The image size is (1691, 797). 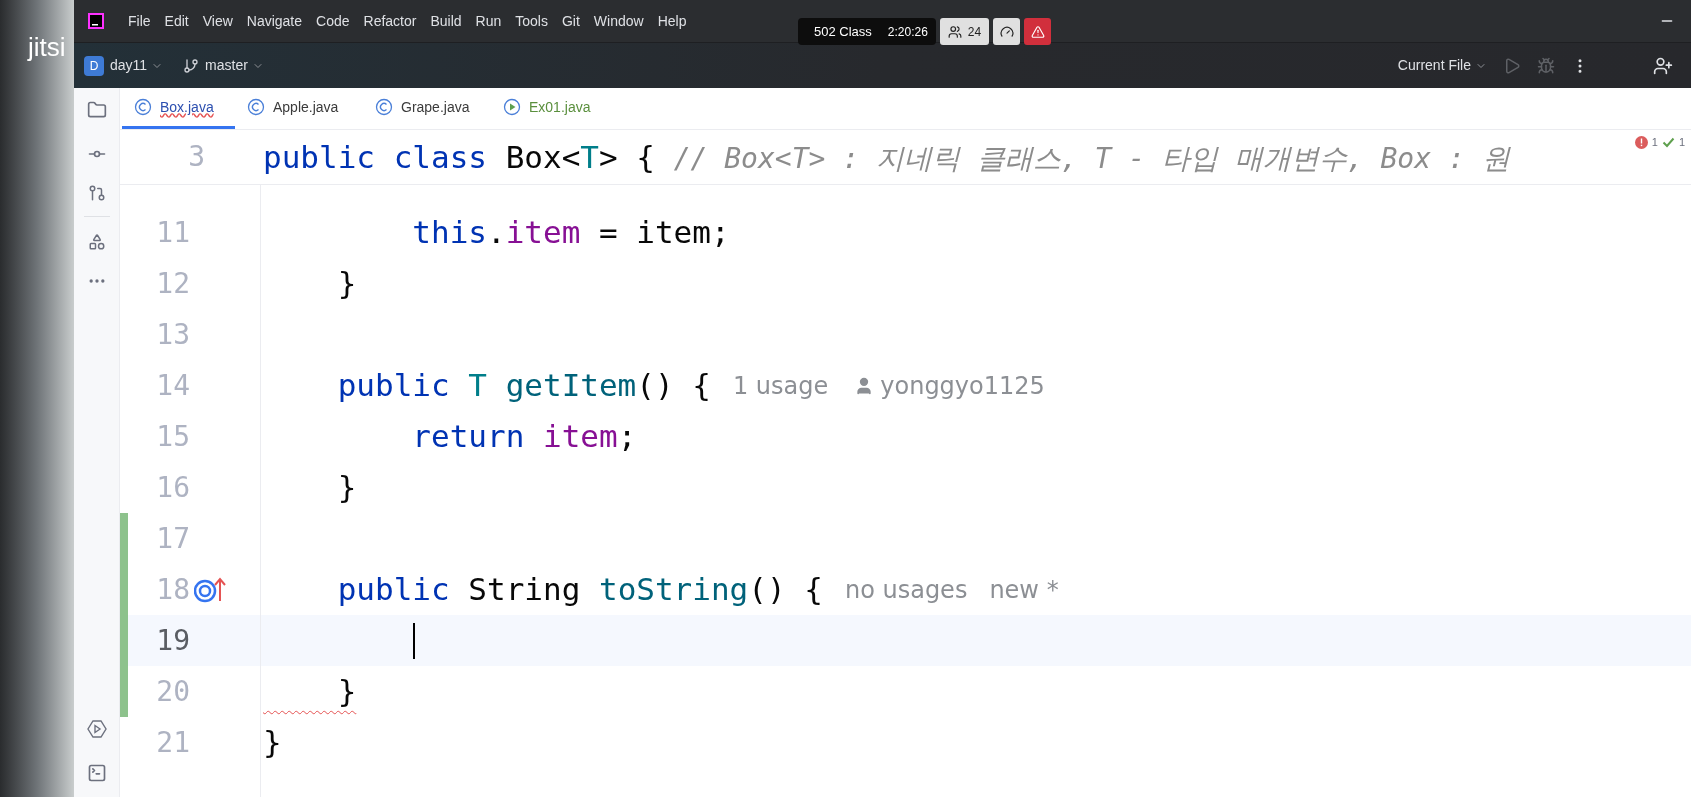 What do you see at coordinates (173, 691) in the screenshot?
I see `line-number: 20` at bounding box center [173, 691].